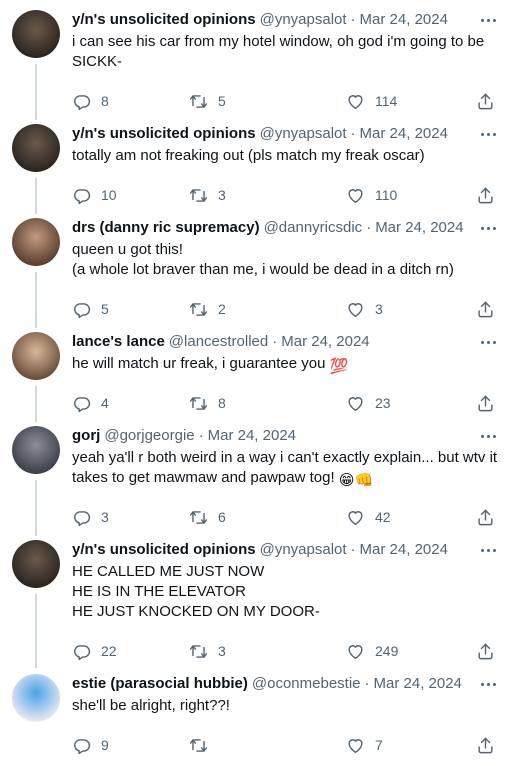 The height and width of the screenshot is (766, 512). What do you see at coordinates (387, 651) in the screenshot?
I see `like-count: 249` at bounding box center [387, 651].